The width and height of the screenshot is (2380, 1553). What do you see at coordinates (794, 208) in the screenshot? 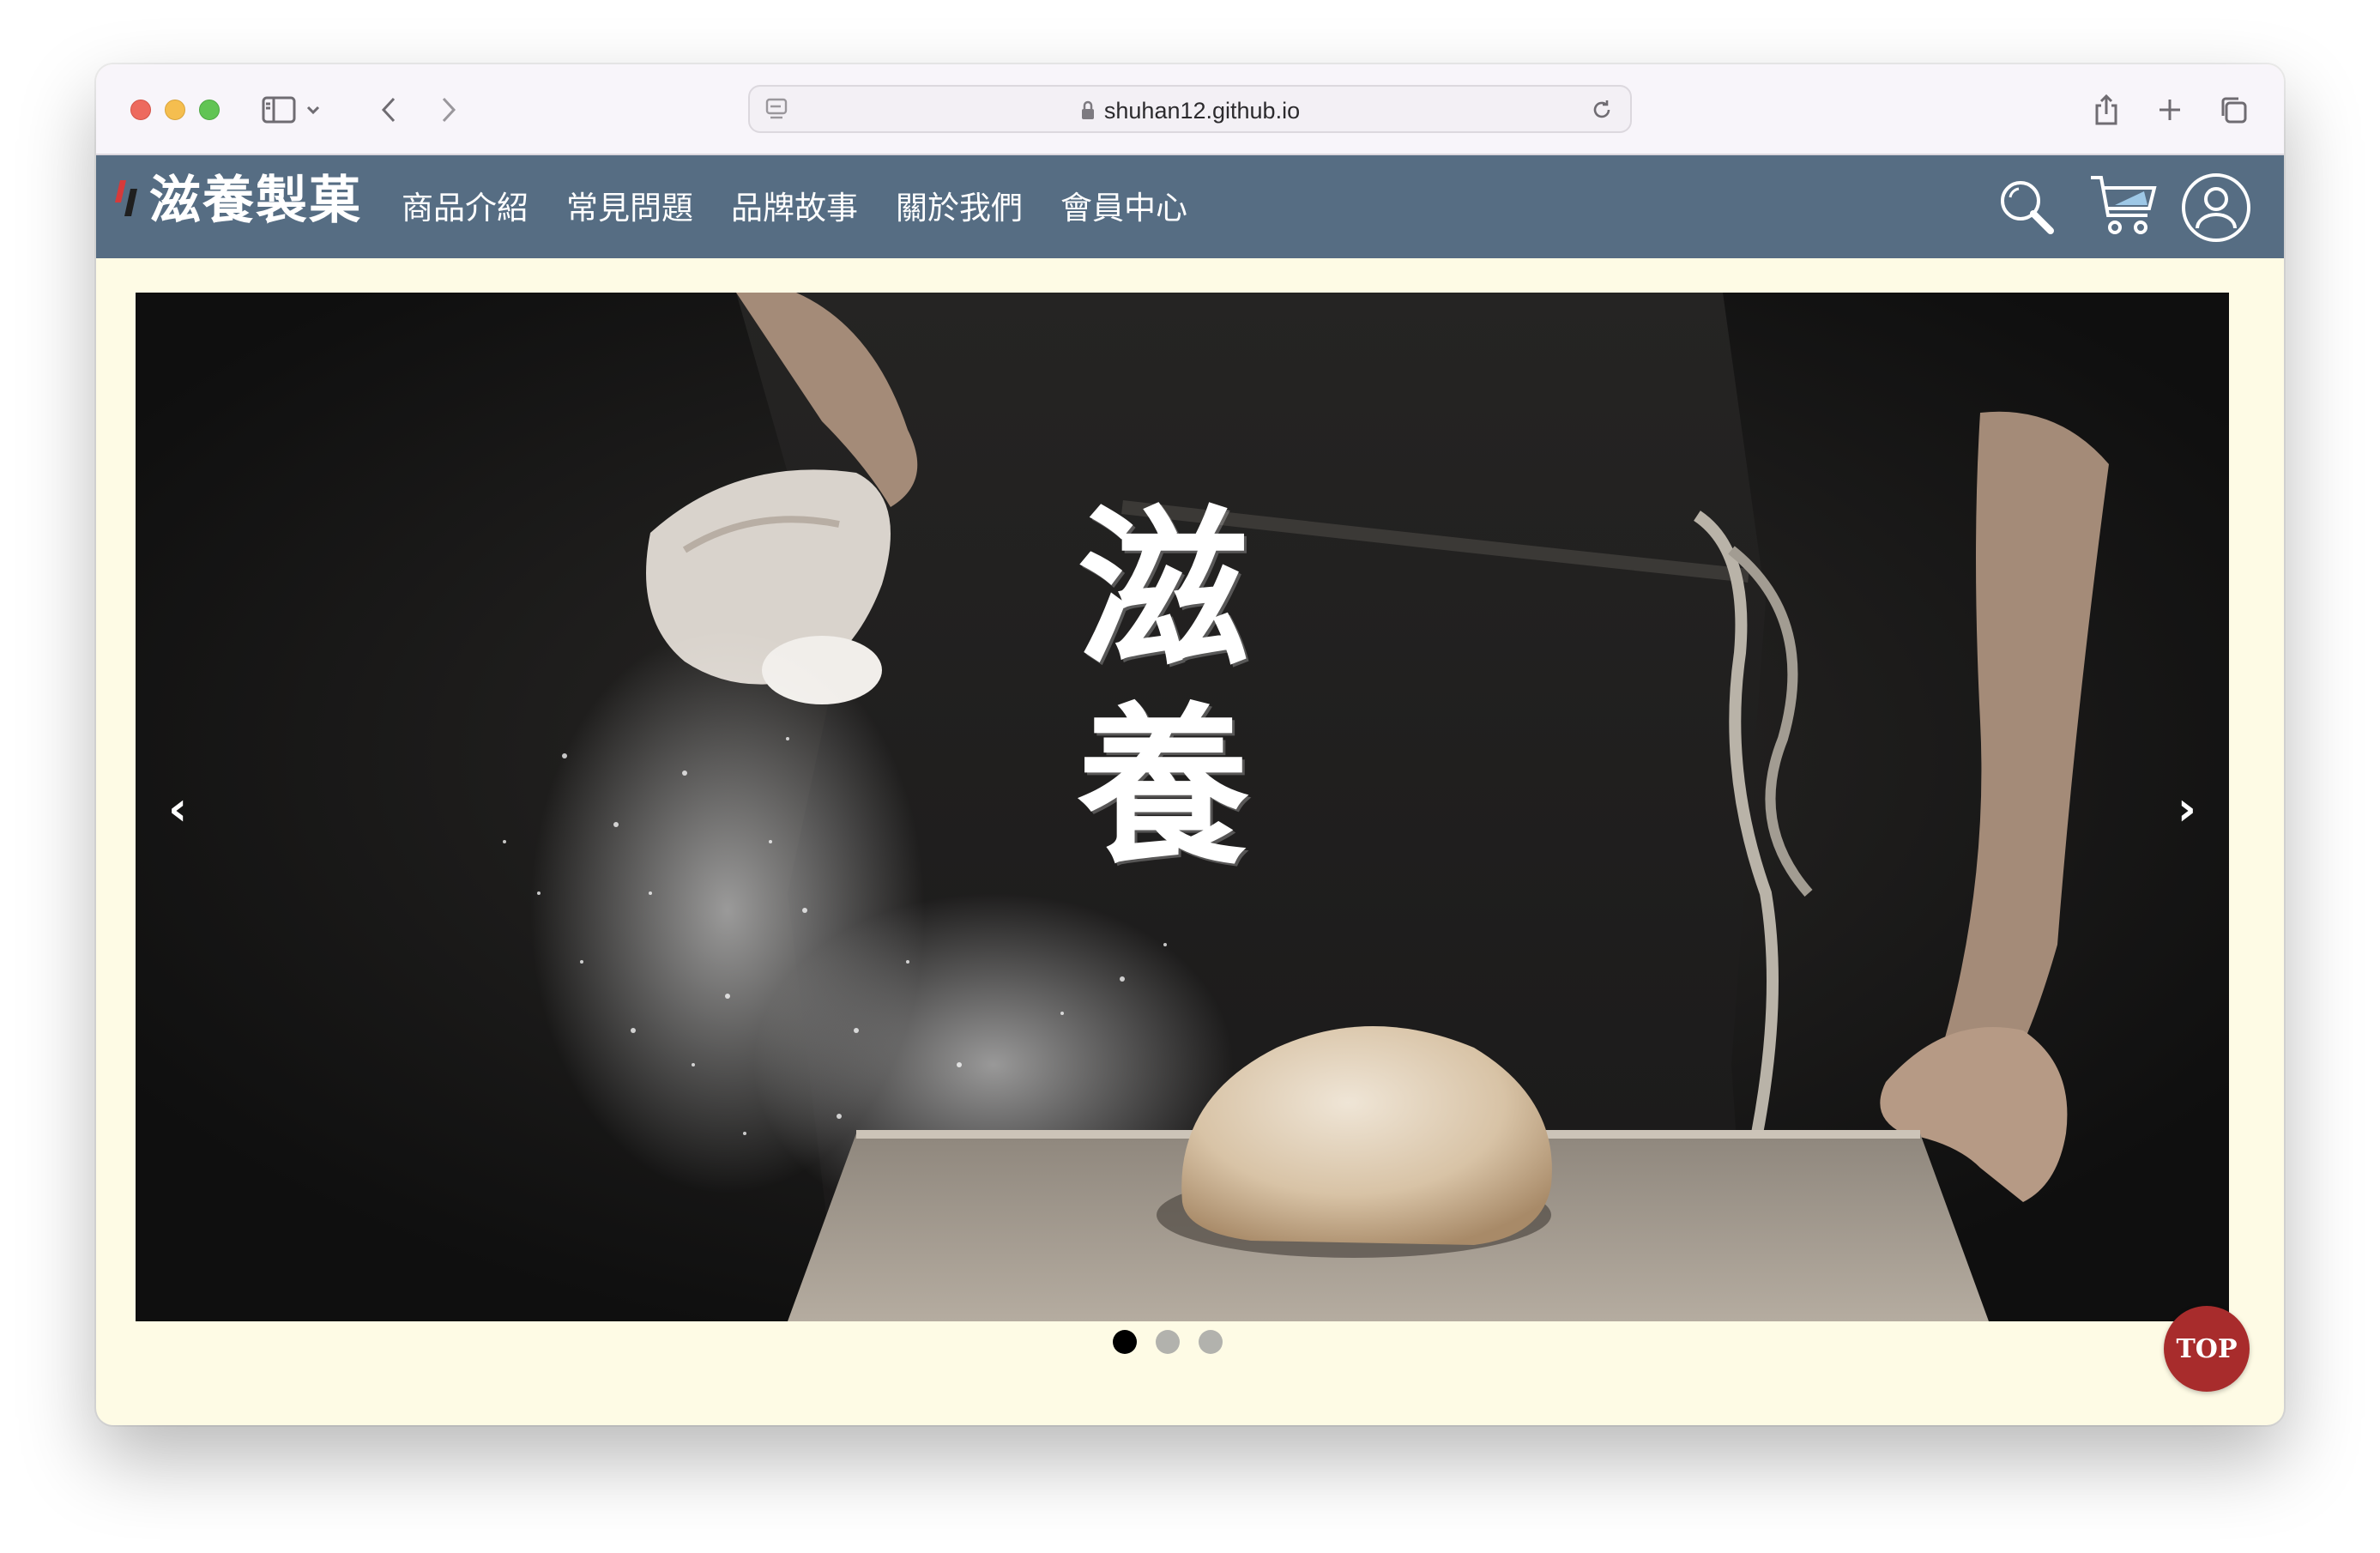
I see `nav-item-brand-story: 品牌故事` at bounding box center [794, 208].